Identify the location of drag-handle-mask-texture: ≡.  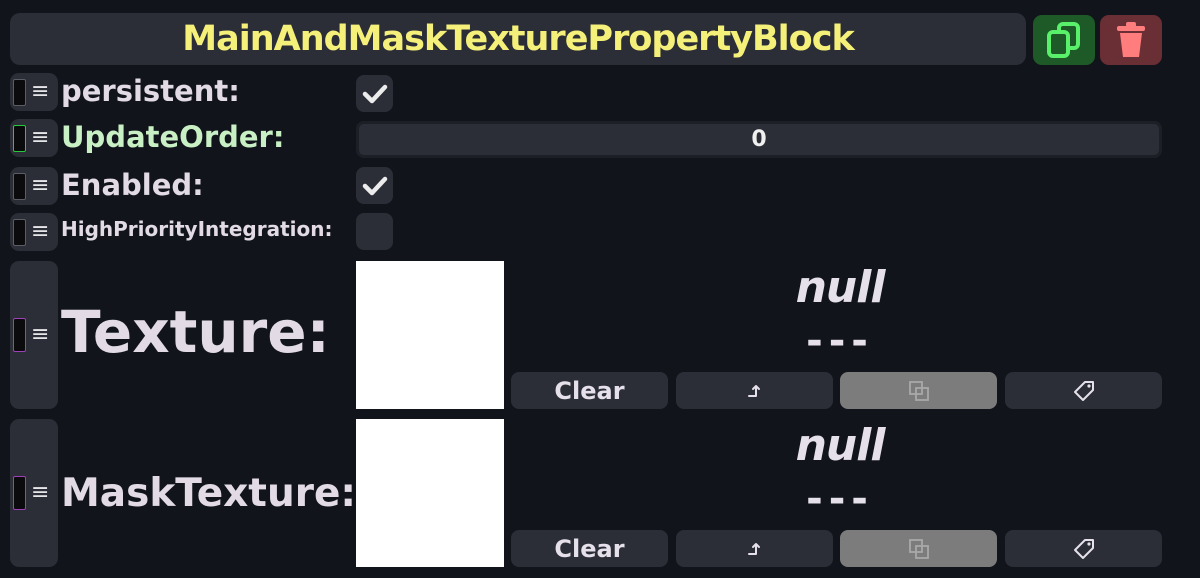
(34, 493).